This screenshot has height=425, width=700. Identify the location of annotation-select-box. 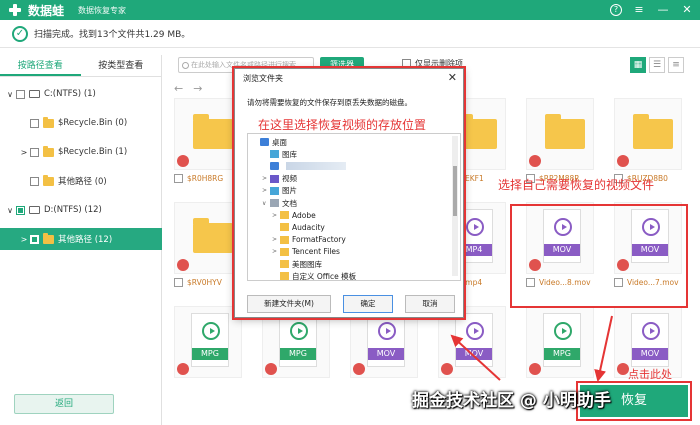
(599, 256).